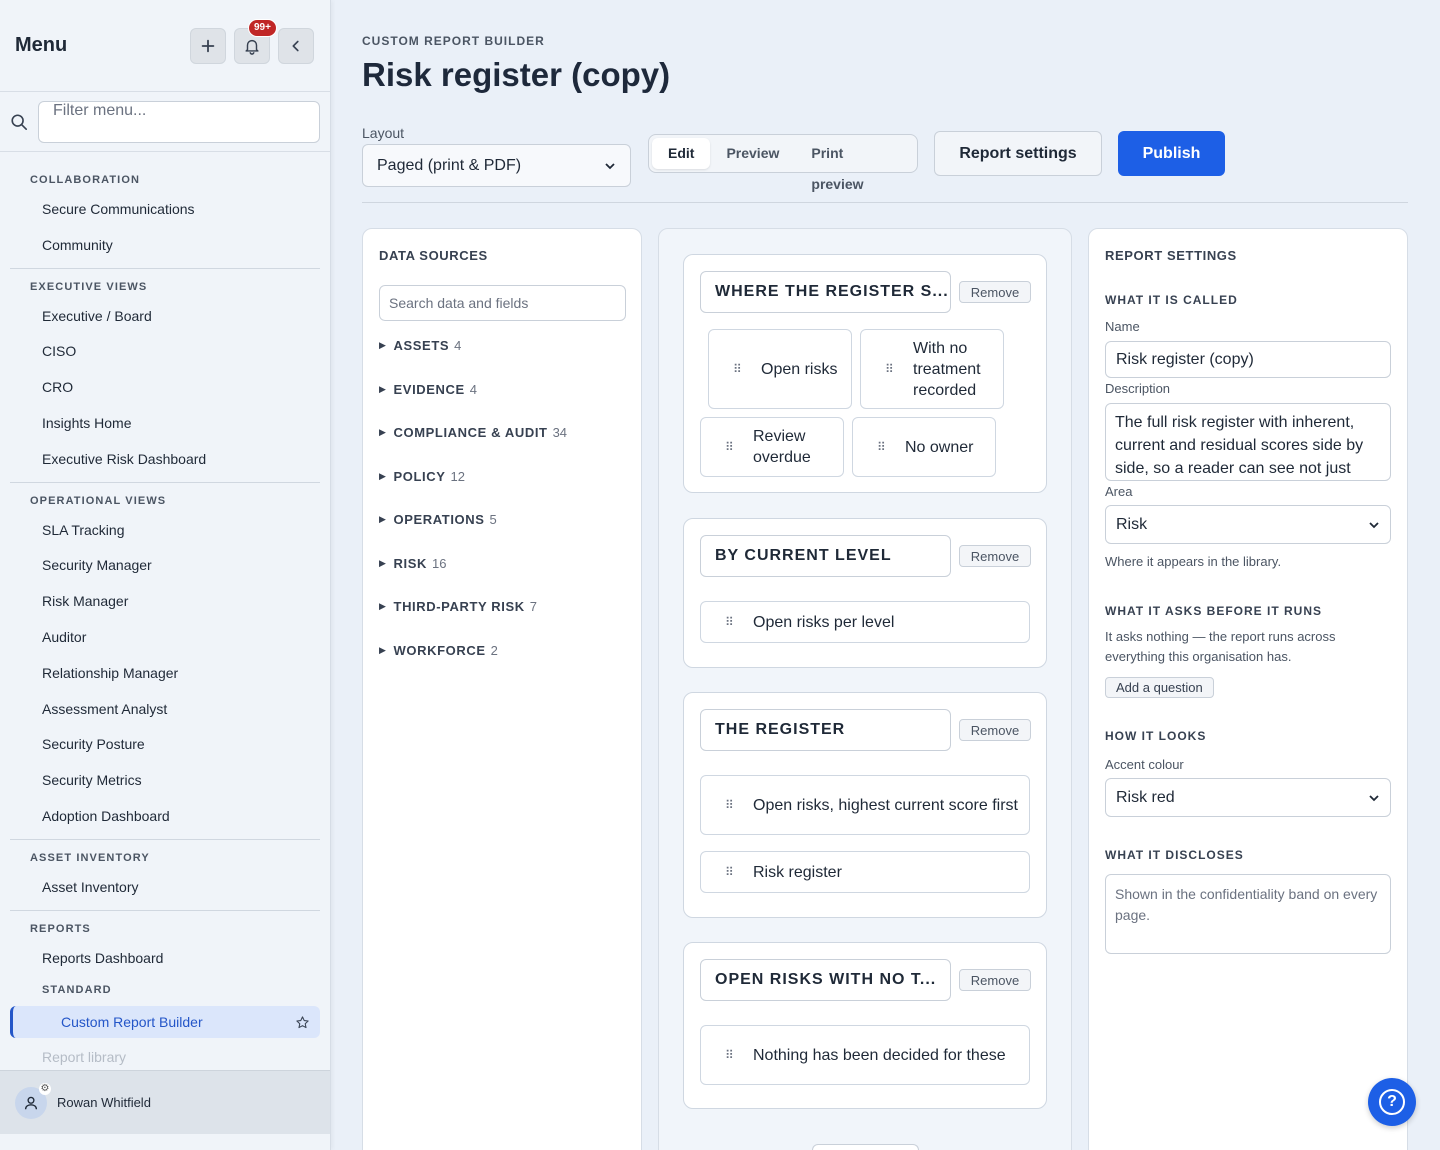 The image size is (1440, 1150). What do you see at coordinates (1248, 797) in the screenshot?
I see `accent-colour-select: Risk red` at bounding box center [1248, 797].